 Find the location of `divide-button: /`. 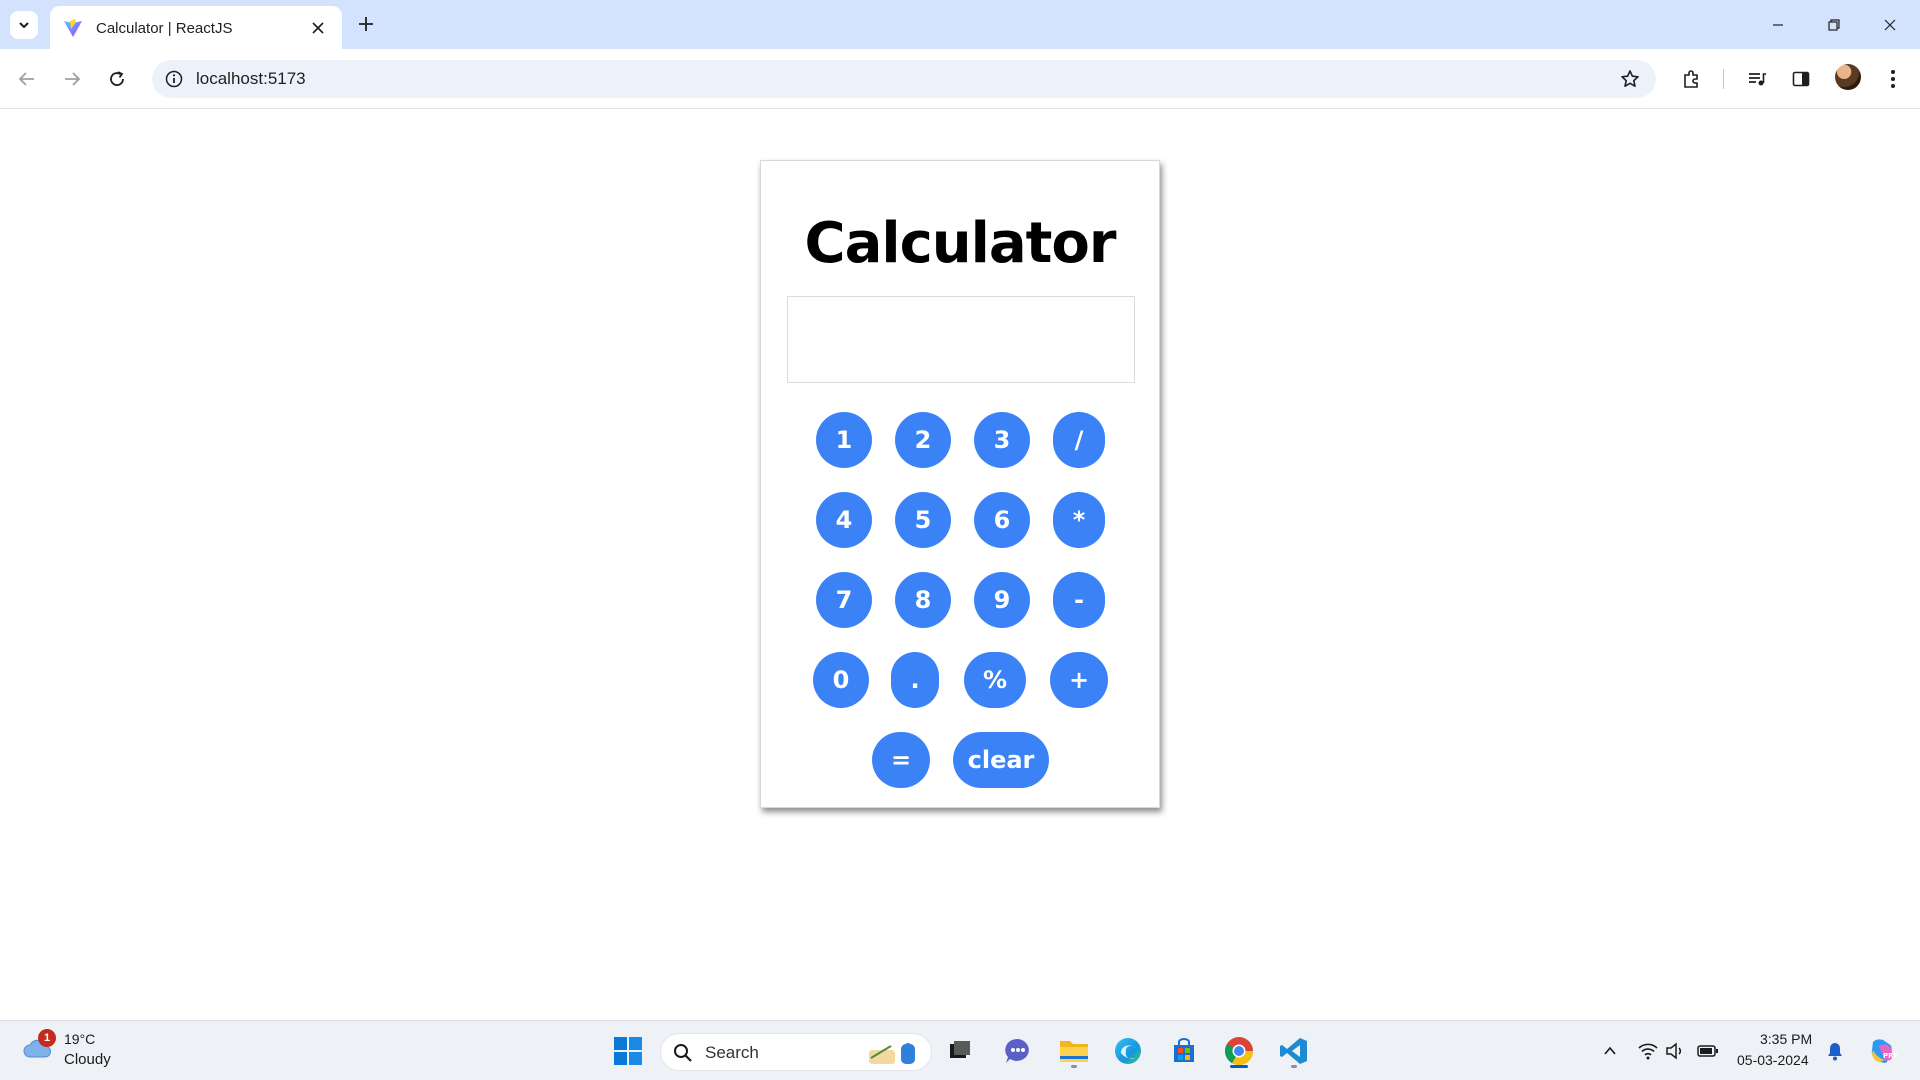

divide-button: / is located at coordinates (1079, 440).